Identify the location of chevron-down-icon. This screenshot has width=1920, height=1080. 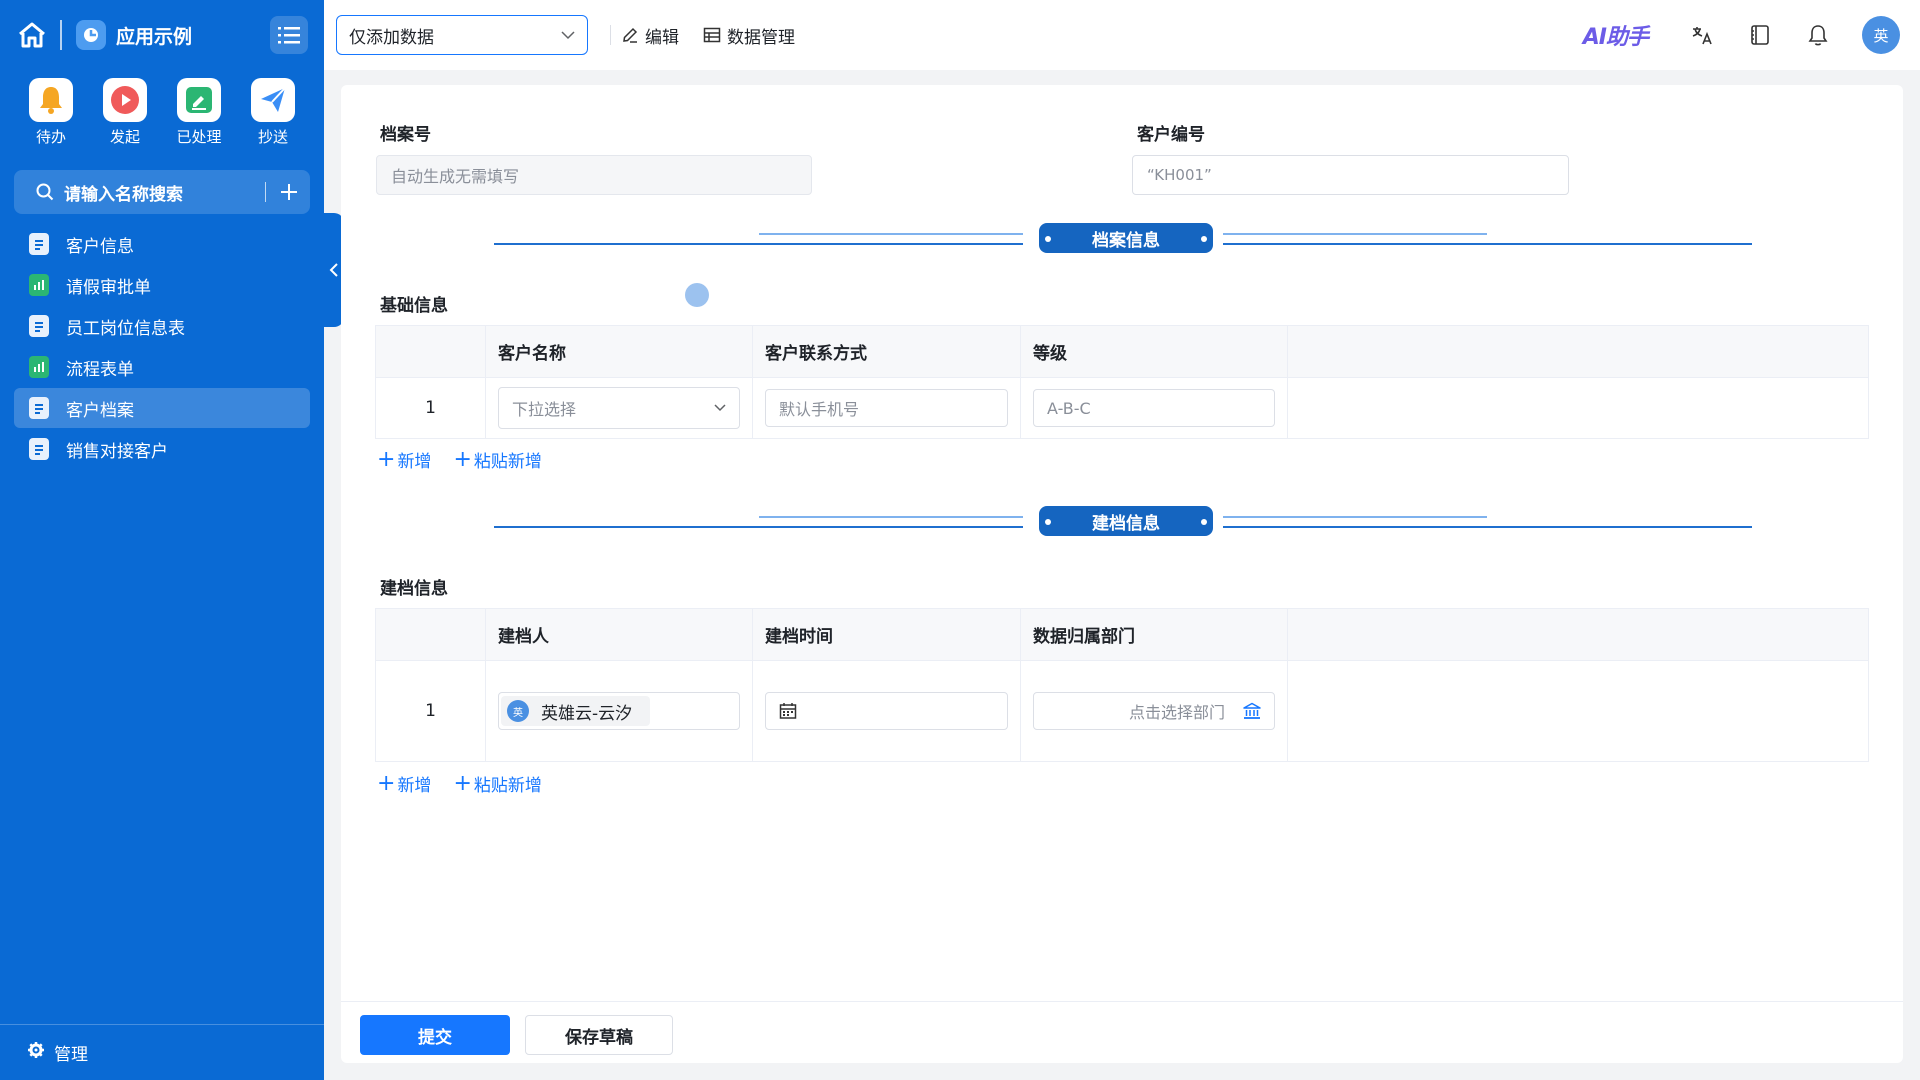
(568, 34).